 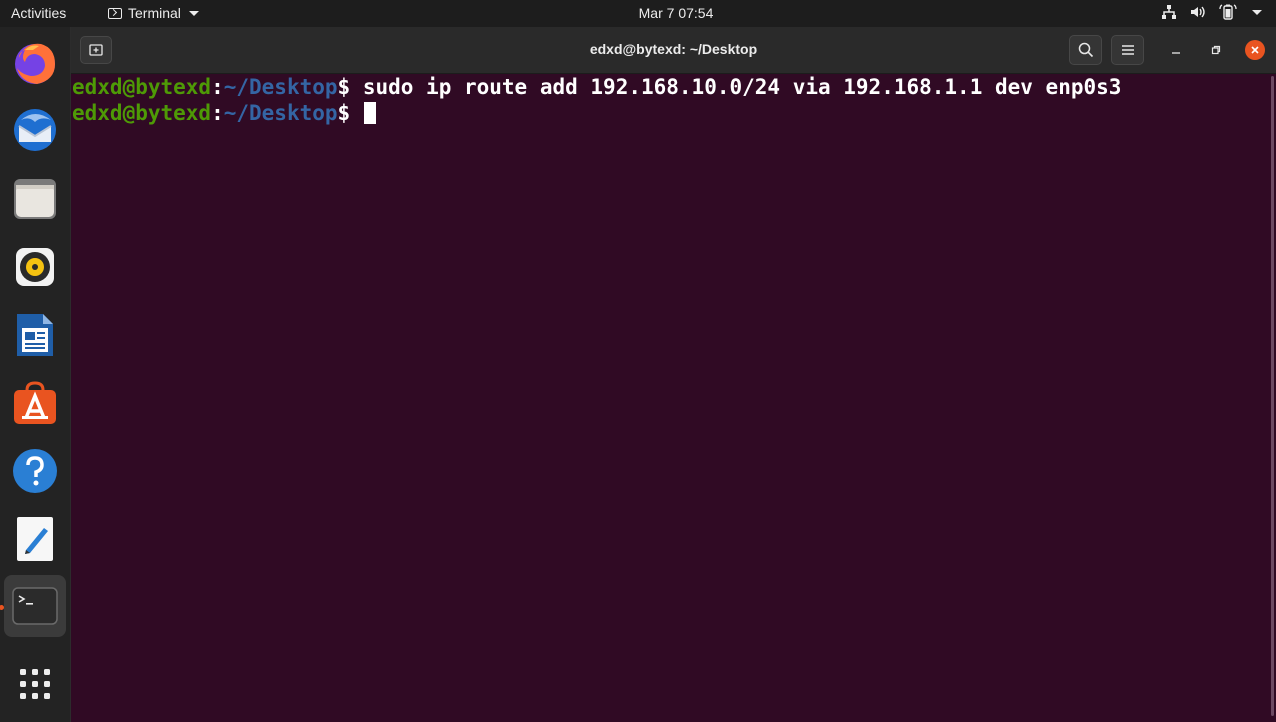 I want to click on title-bar: edxd@bytexd: ~/Desktop, so click(x=673, y=50).